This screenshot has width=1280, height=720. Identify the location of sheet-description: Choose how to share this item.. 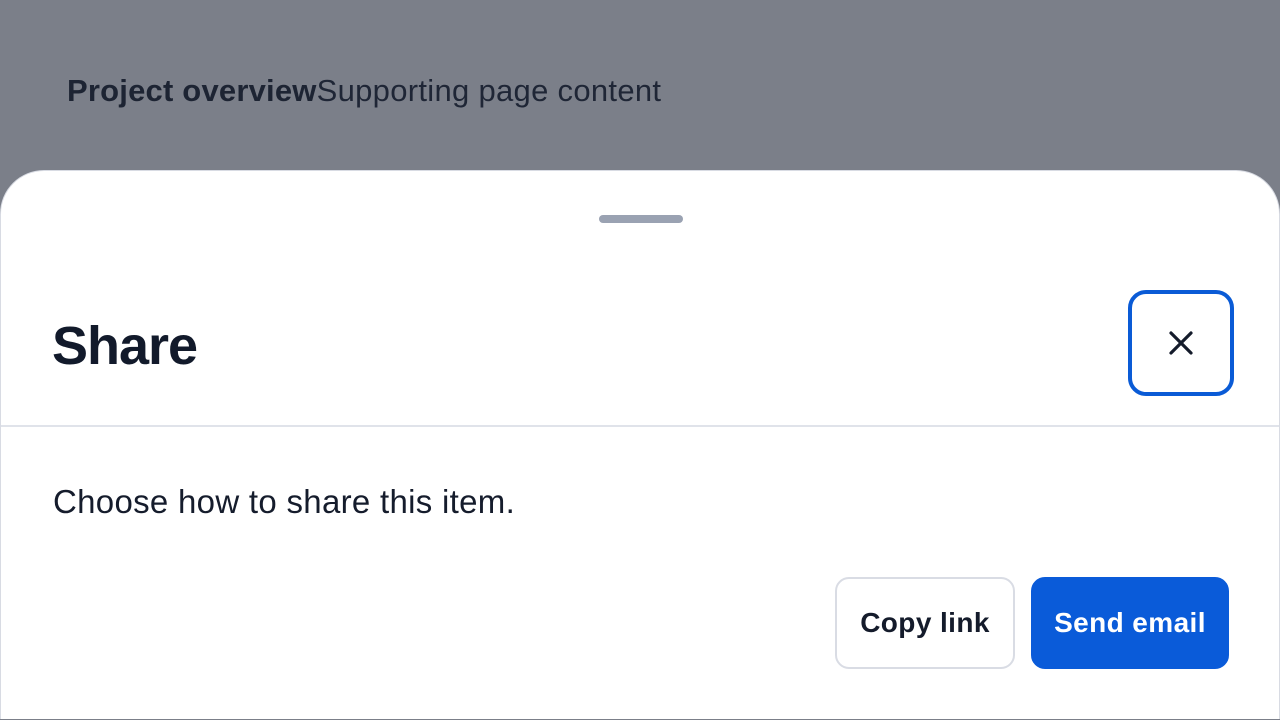
(284, 501).